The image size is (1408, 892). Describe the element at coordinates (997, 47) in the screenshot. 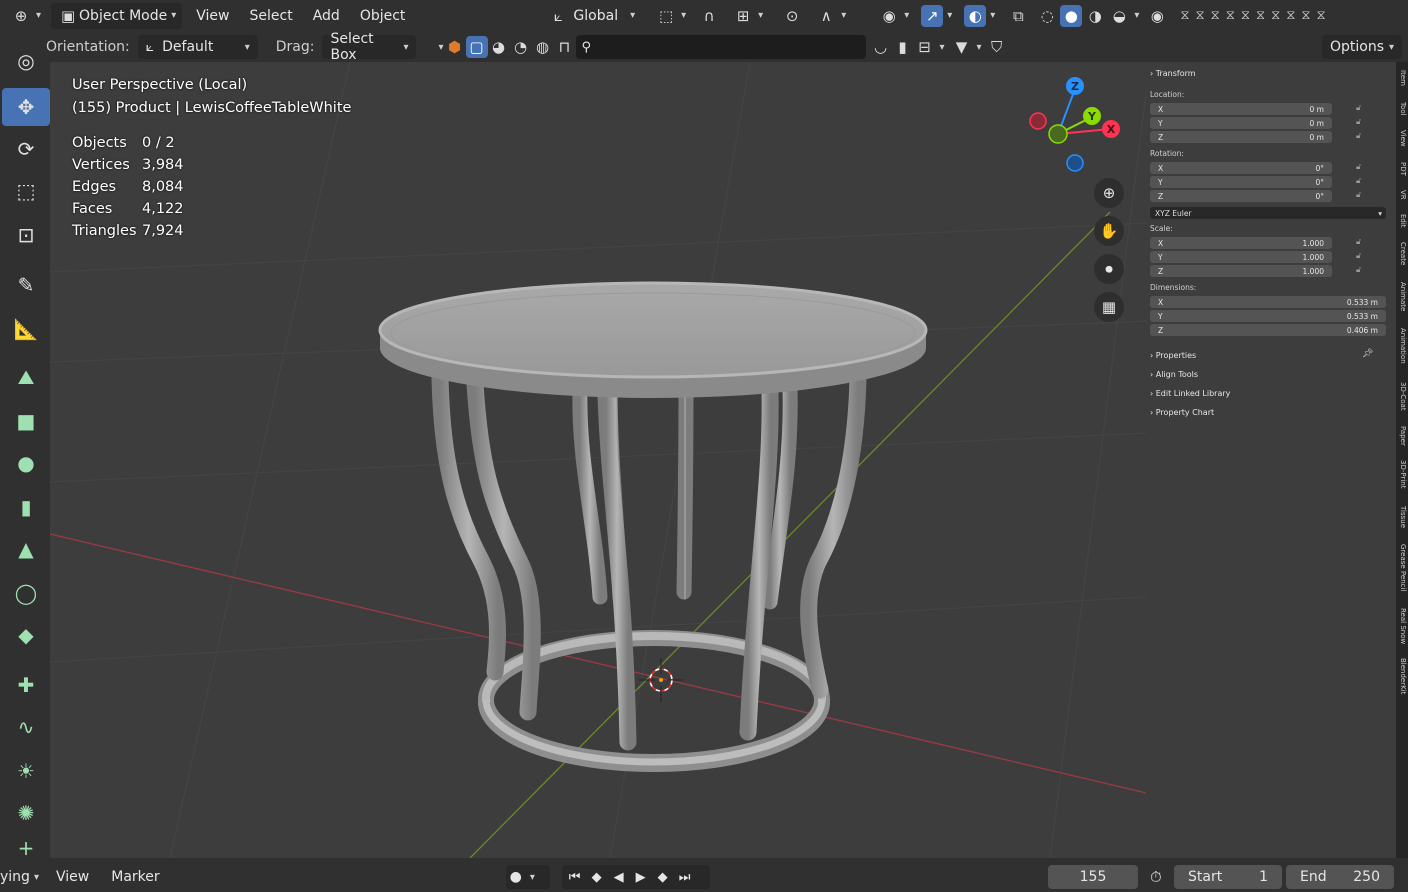

I see `shield-icon: ⛉` at that location.